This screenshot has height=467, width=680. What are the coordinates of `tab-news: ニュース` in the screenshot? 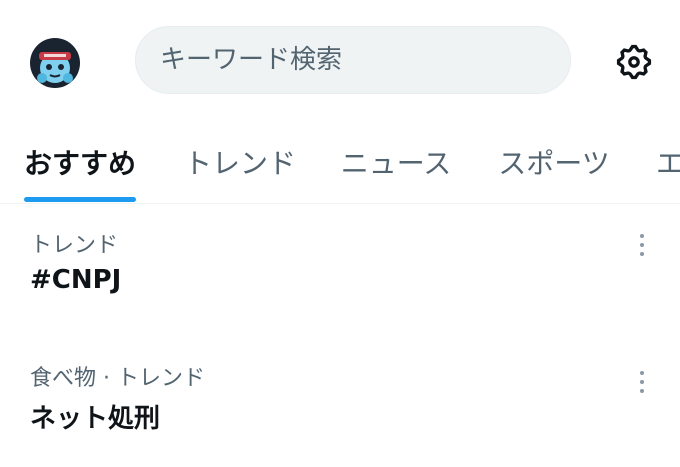 It's located at (396, 161).